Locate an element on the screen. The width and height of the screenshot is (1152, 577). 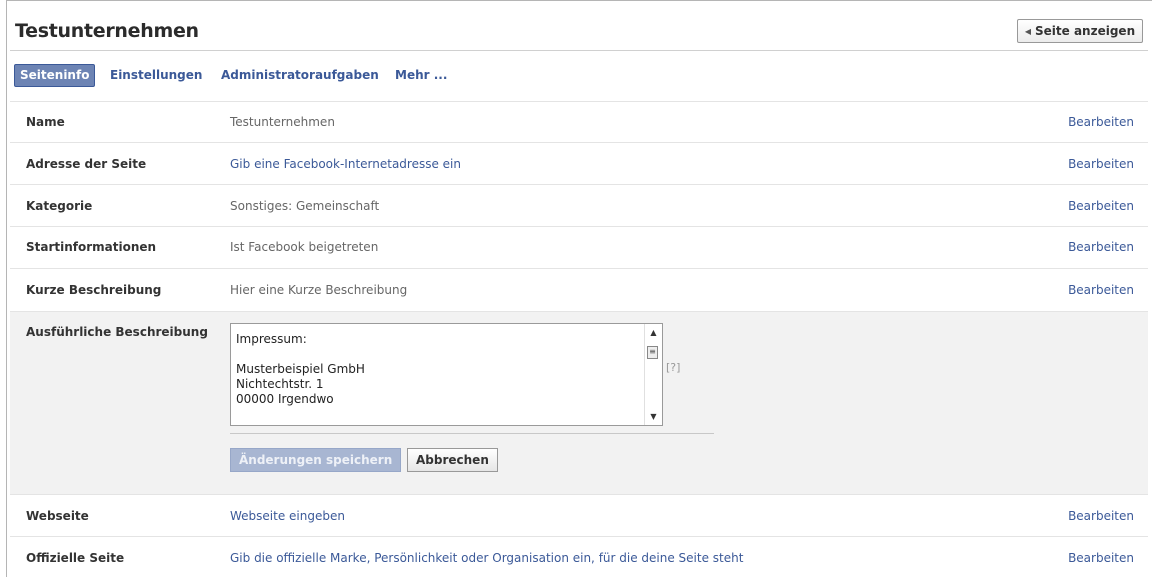
field-value-address: Gib eine Facebook-Internetadresse ein is located at coordinates (345, 164).